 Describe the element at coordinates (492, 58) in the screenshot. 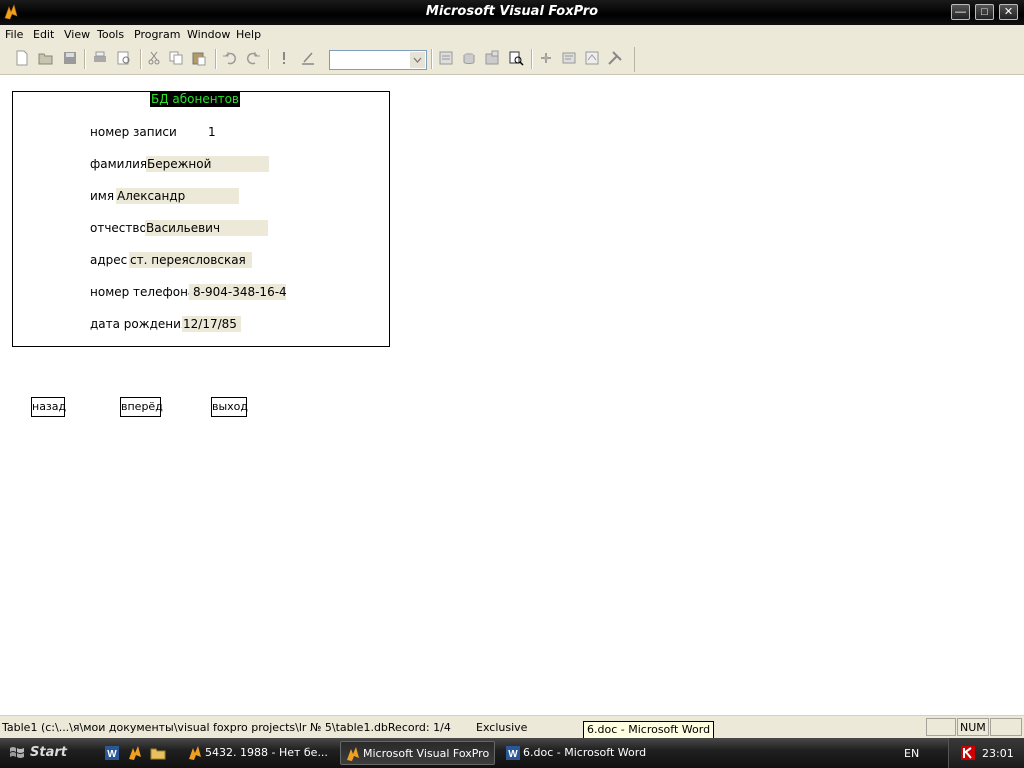

I see `database-icon` at that location.